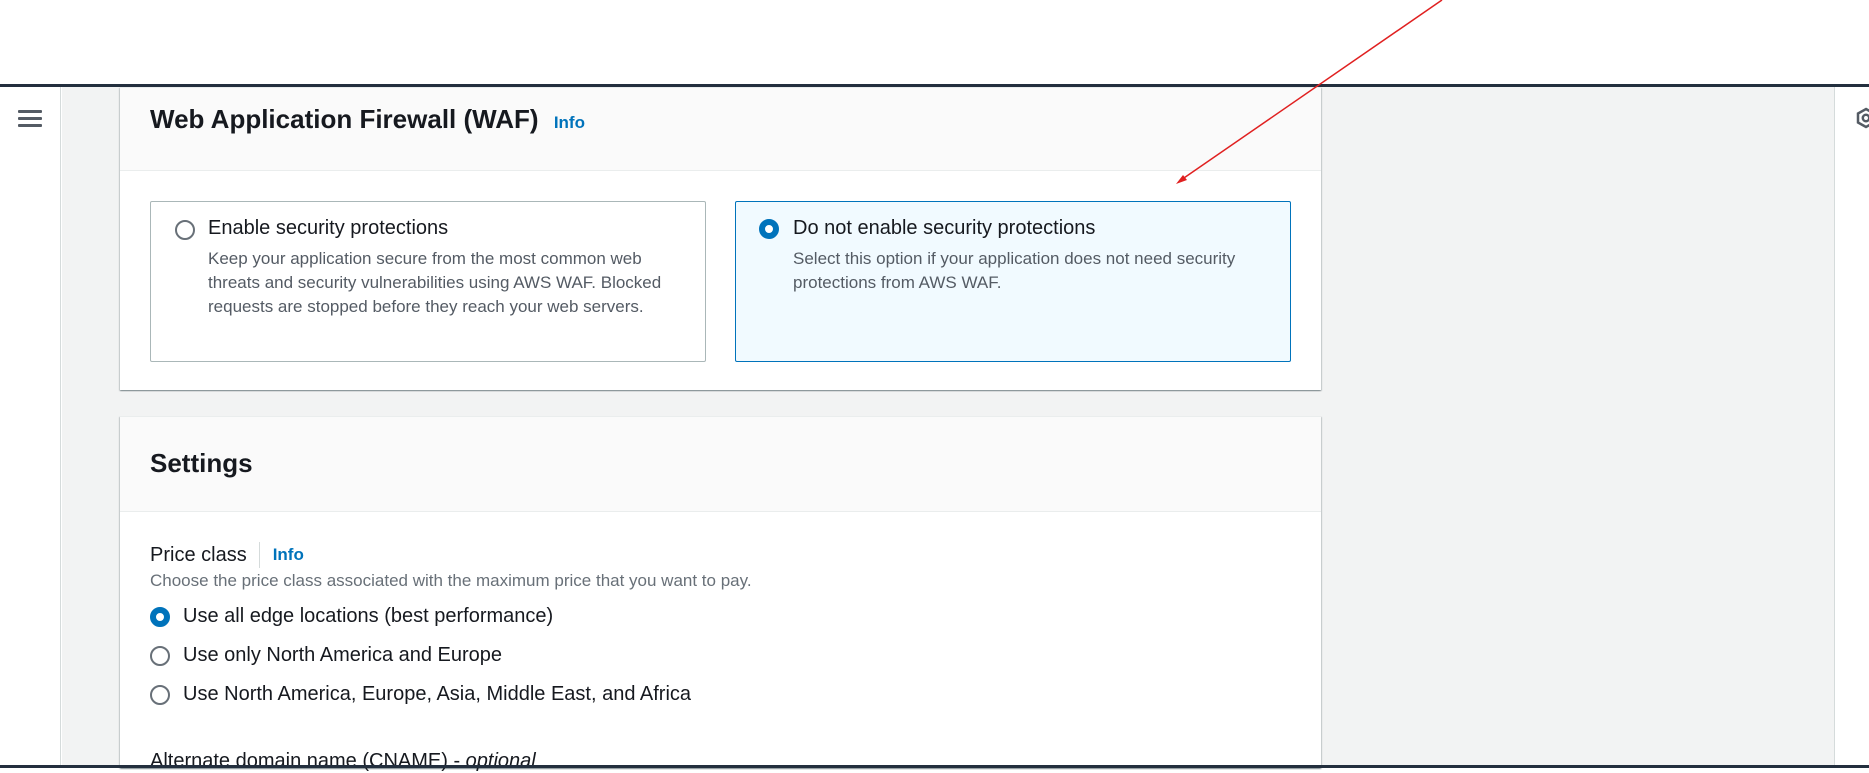  What do you see at coordinates (160, 655) in the screenshot?
I see `price-class-radio-na-europe` at bounding box center [160, 655].